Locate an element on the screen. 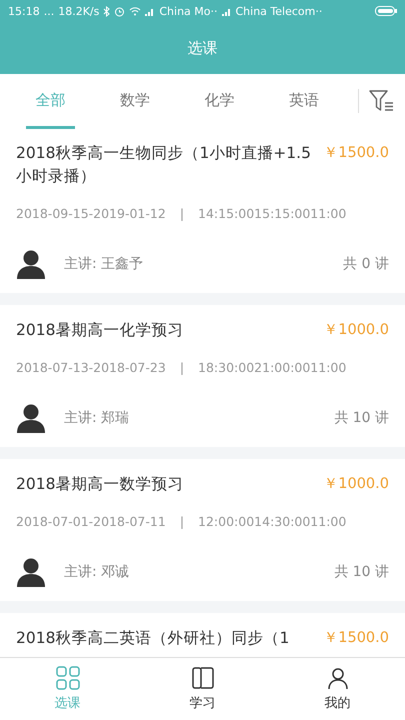 This screenshot has width=405, height=720. lesson-count: 共 0 讲 is located at coordinates (366, 264).